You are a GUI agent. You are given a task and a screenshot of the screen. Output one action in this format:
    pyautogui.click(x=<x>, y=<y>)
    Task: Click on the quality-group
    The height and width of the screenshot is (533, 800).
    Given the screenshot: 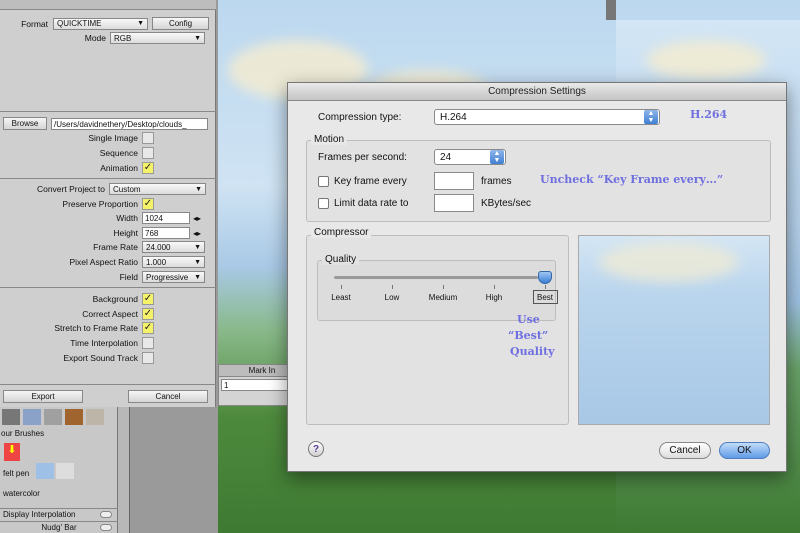 What is the action you would take?
    pyautogui.click(x=436, y=290)
    